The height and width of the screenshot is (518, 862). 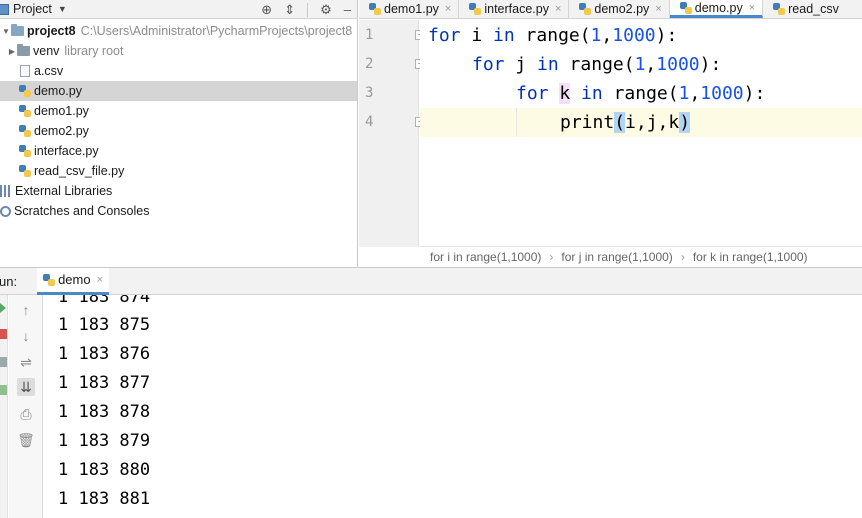 I want to click on tab-label: interface.py, so click(x=516, y=9).